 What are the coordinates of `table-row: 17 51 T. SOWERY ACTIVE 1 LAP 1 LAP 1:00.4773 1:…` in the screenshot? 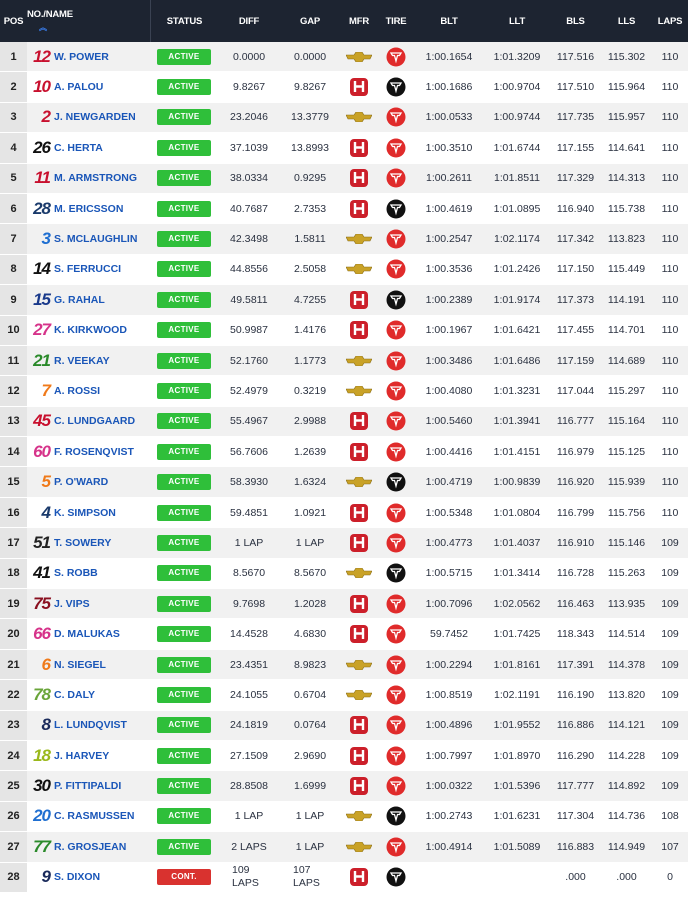 It's located at (344, 543).